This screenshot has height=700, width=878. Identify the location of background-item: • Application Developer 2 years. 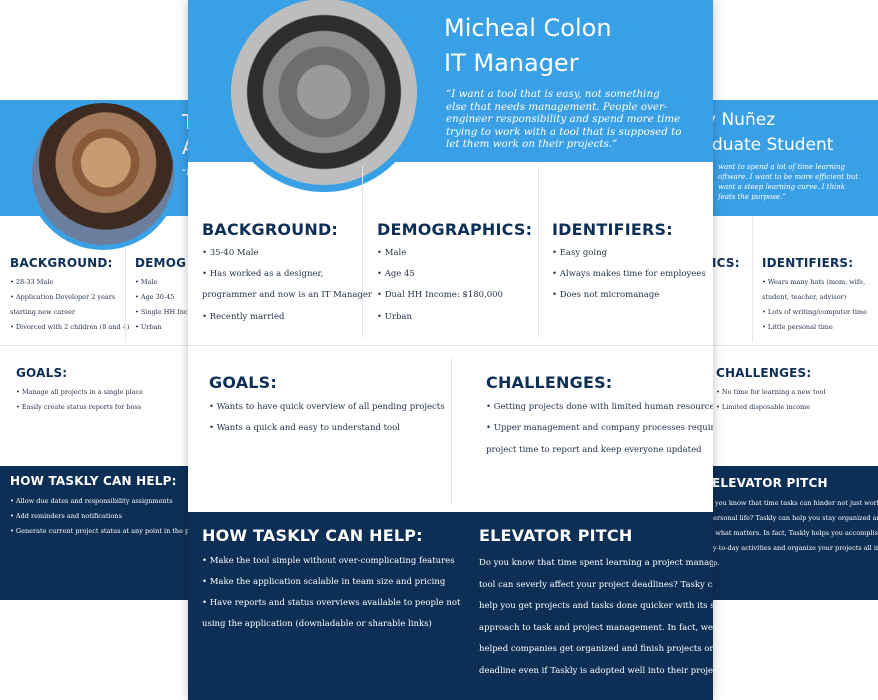
(63, 297).